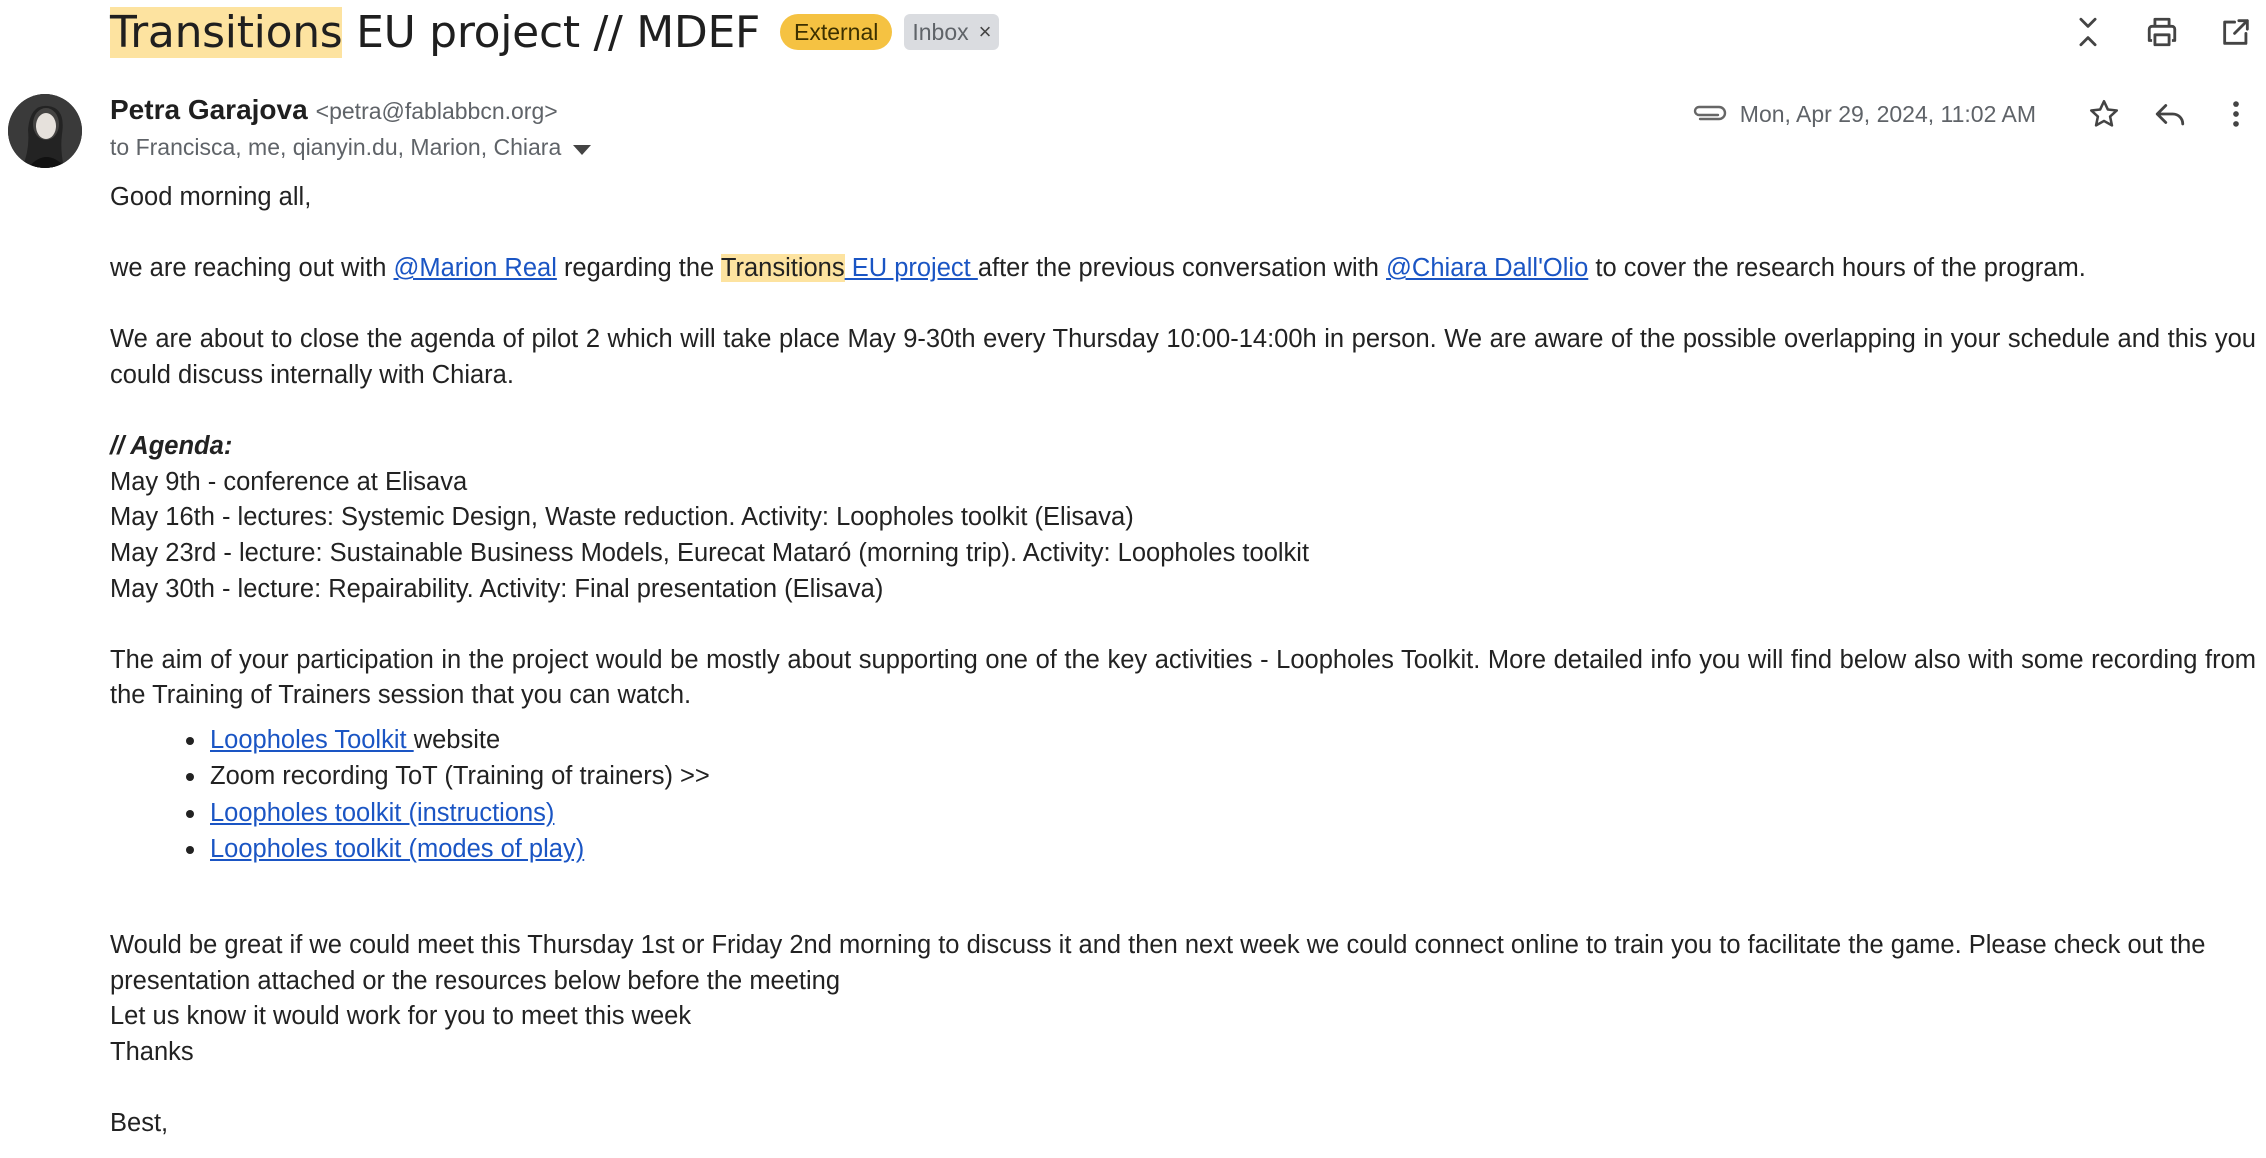 The height and width of the screenshot is (1158, 2266). I want to click on open-in-new-icon, so click(2236, 32).